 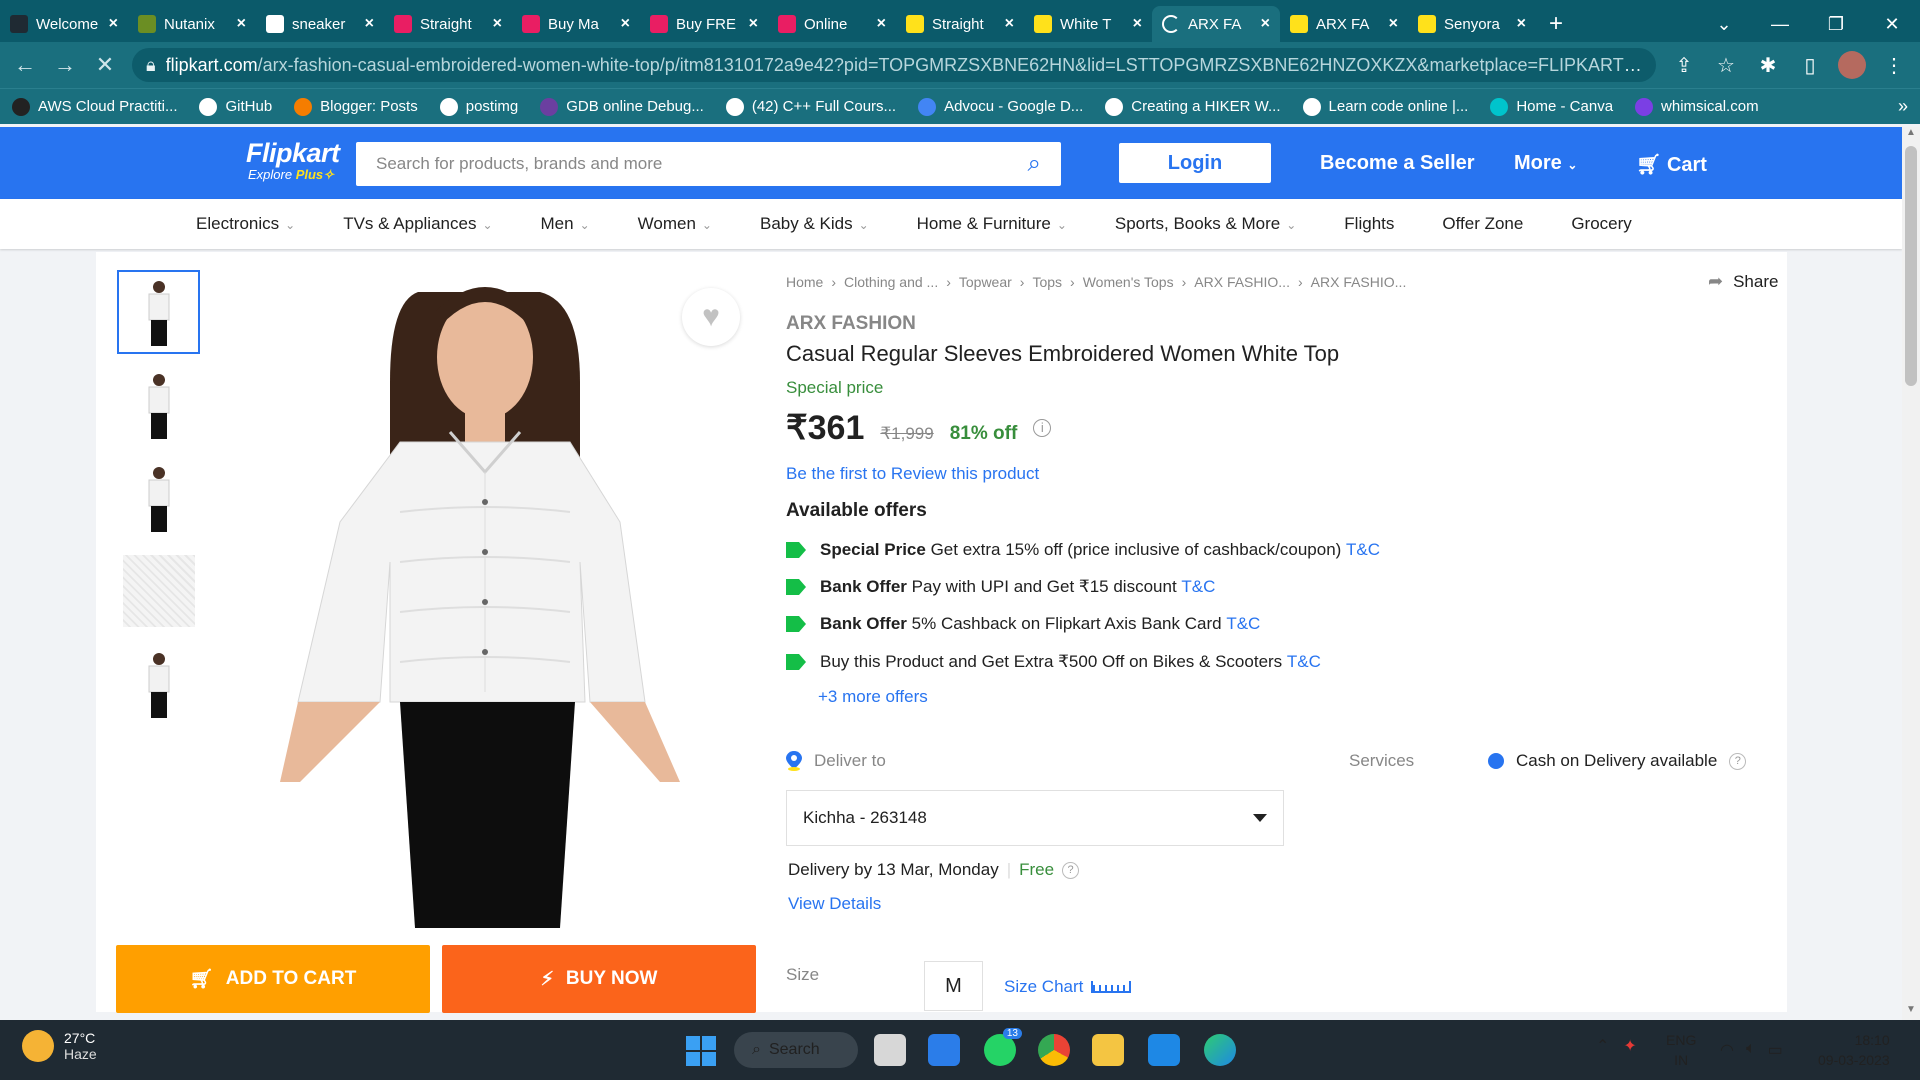 I want to click on todo-icon, so click(x=944, y=1050).